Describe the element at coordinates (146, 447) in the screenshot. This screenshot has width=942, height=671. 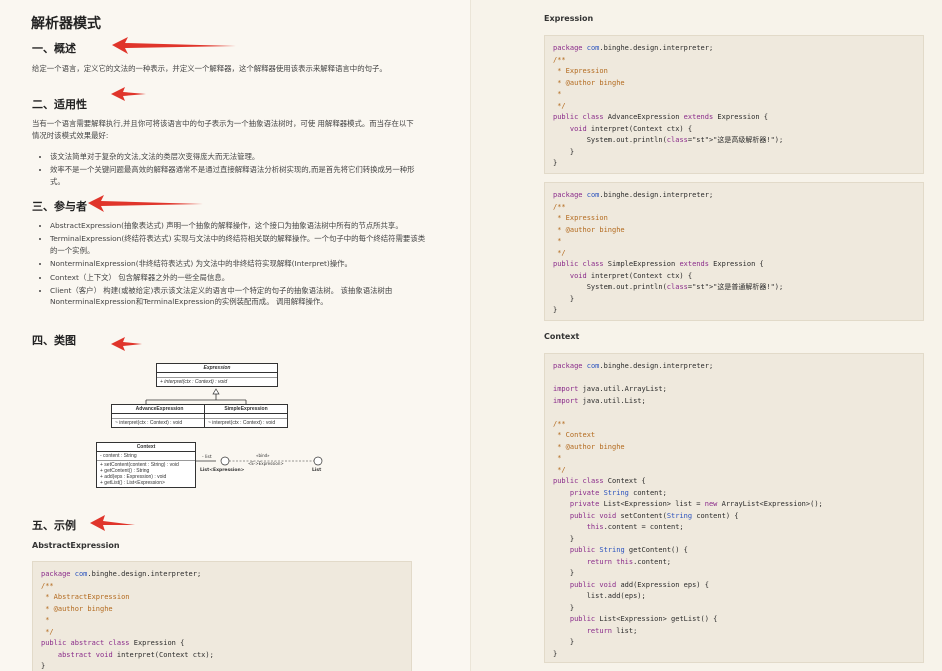
I see `uml-class-name: Context` at that location.